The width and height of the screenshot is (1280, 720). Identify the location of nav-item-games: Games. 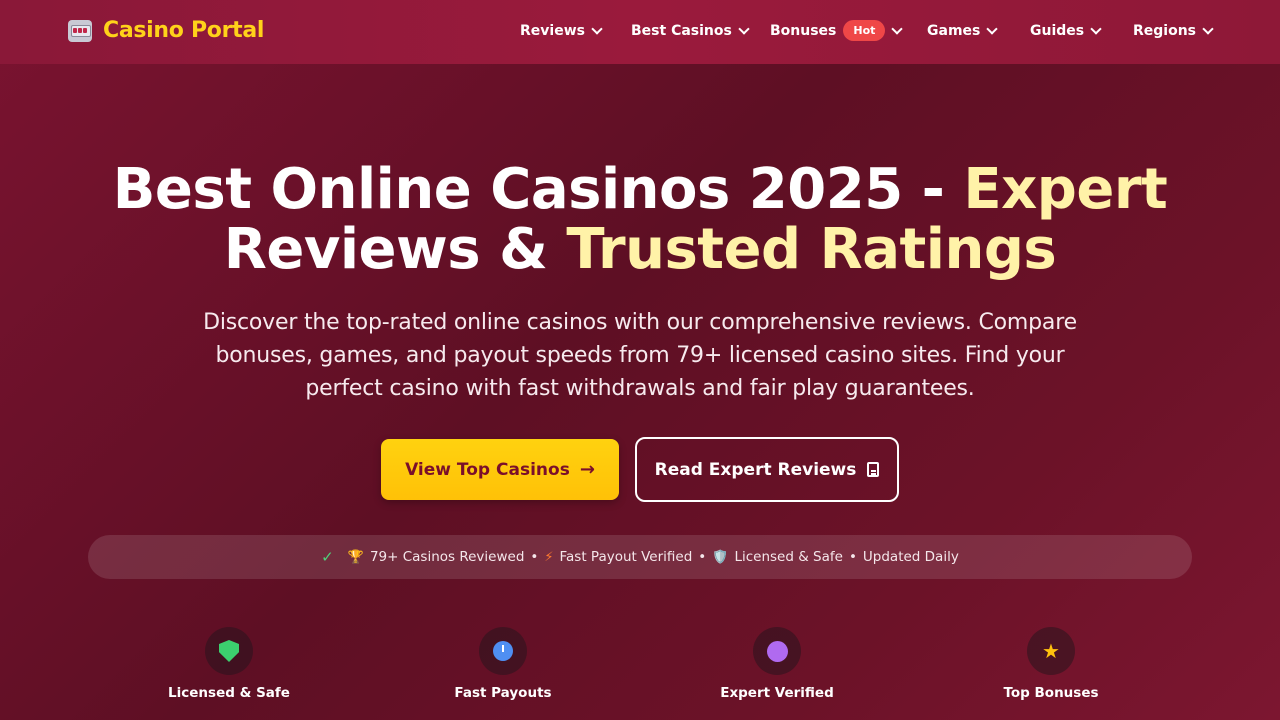
(963, 31).